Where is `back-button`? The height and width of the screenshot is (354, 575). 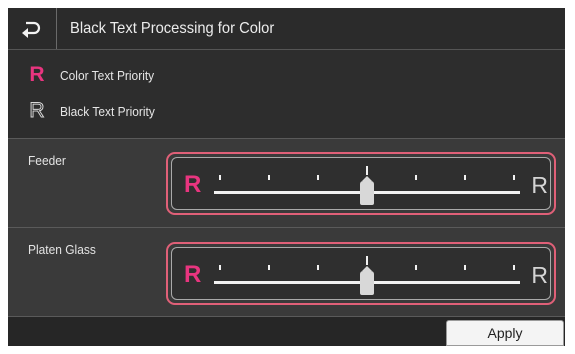 back-button is located at coordinates (32, 28).